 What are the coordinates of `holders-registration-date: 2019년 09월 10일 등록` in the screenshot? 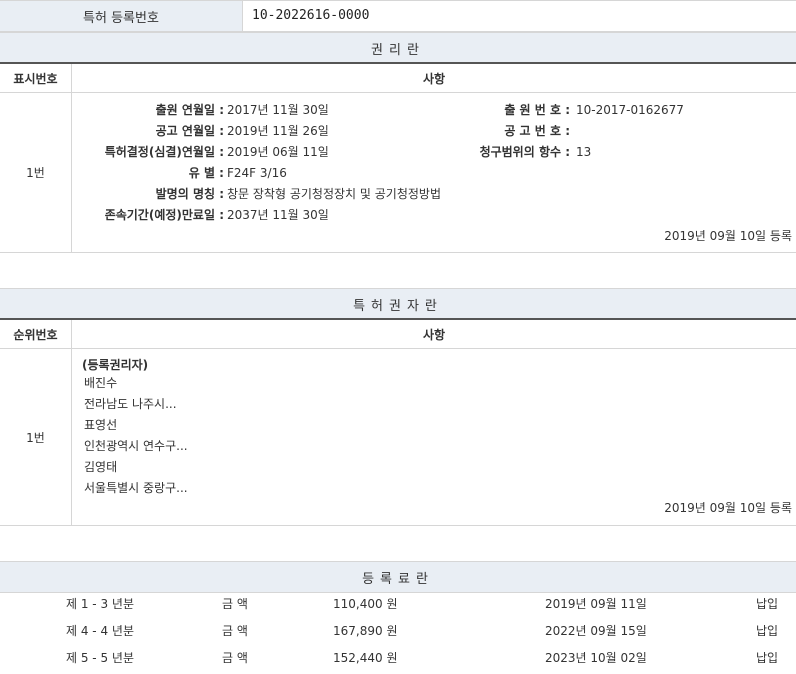 It's located at (728, 508).